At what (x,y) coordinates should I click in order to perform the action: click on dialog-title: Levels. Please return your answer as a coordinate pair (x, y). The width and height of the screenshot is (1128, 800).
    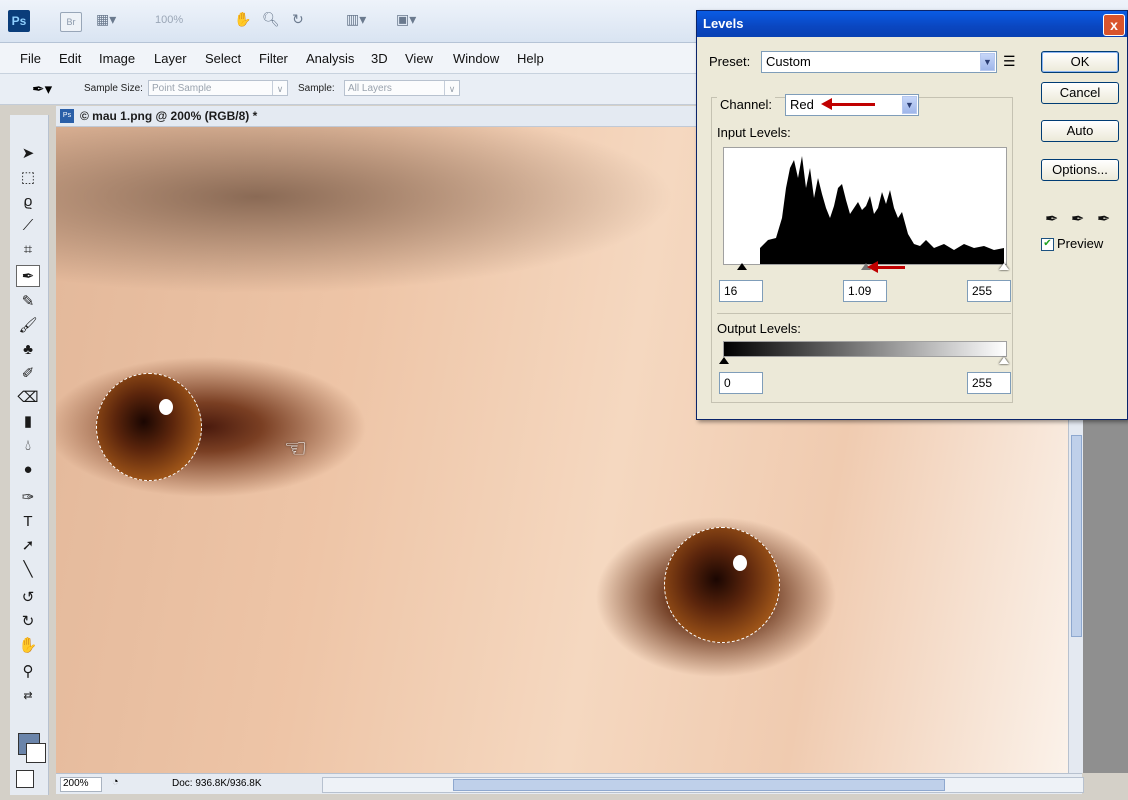
    Looking at the image, I should click on (723, 23).